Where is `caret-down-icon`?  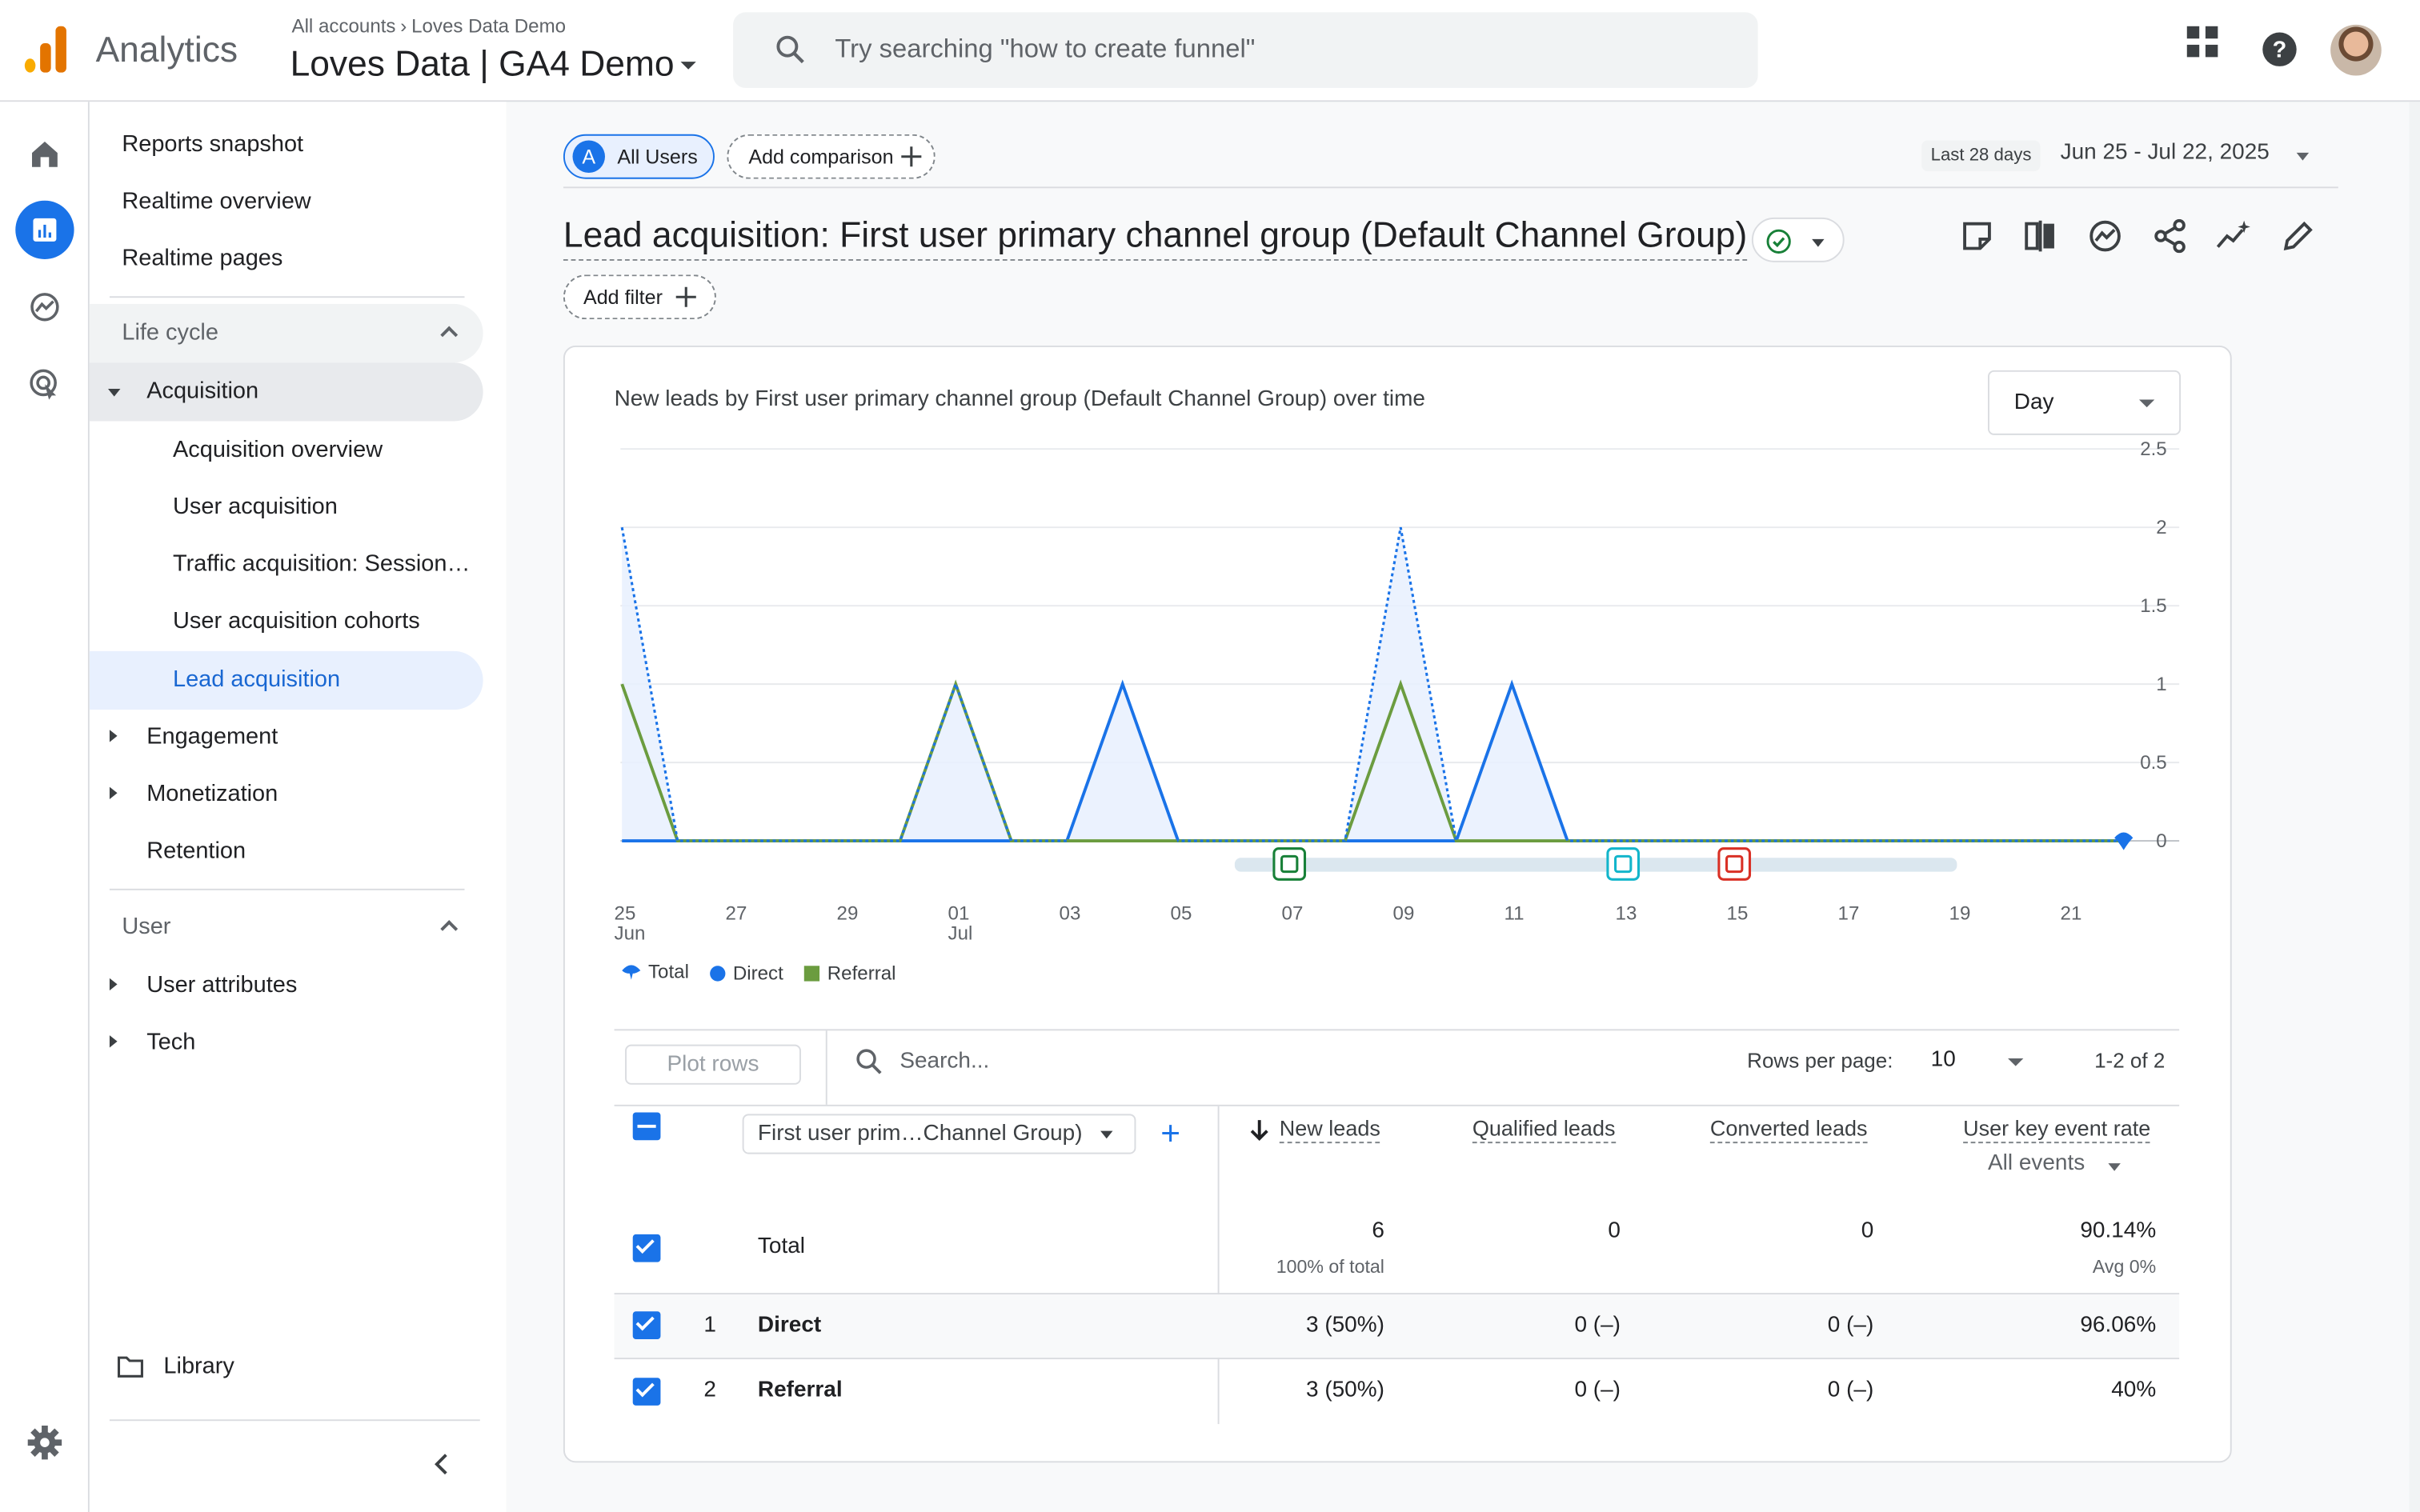 caret-down-icon is located at coordinates (2016, 1062).